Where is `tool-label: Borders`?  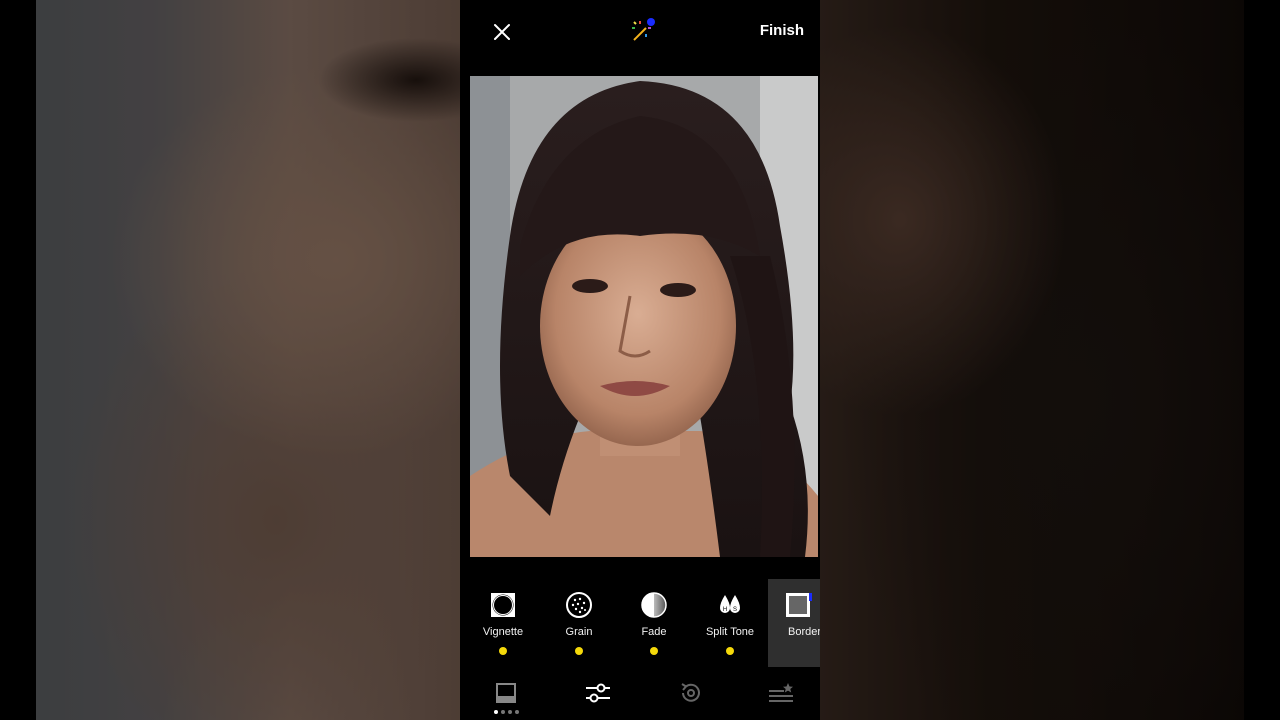 tool-label: Borders is located at coordinates (804, 632).